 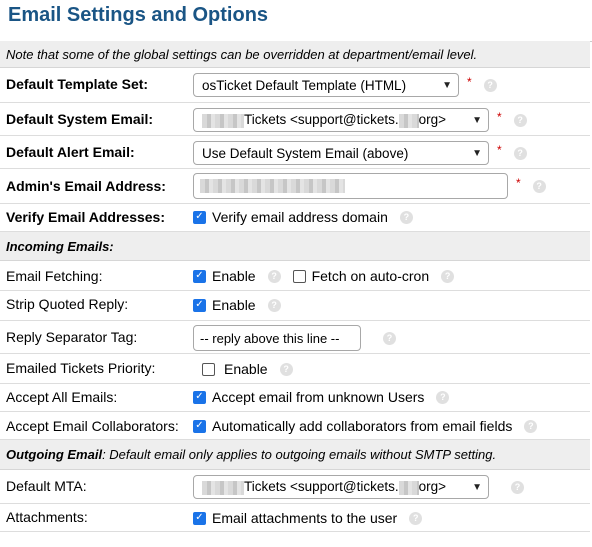 I want to click on default-alert-email-label: Default Alert Email:, so click(x=70, y=152).